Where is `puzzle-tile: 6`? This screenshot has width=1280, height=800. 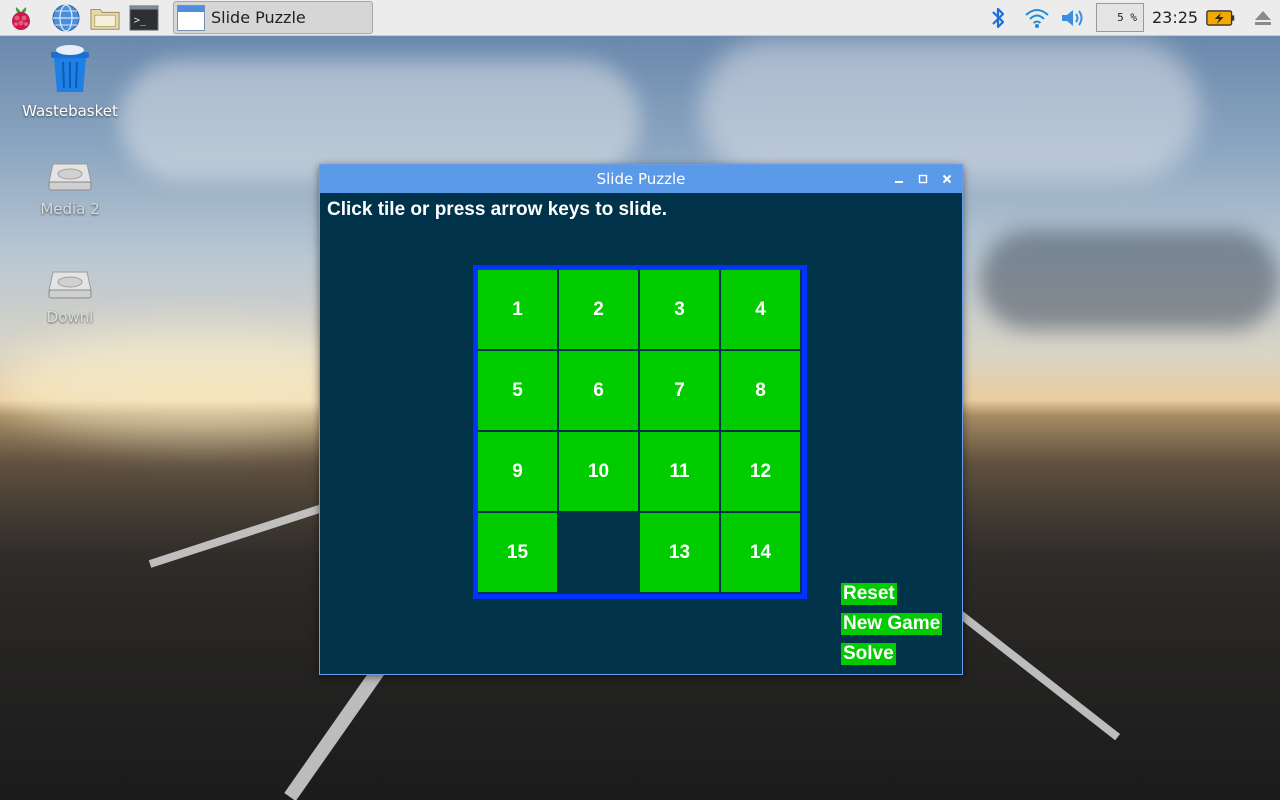 puzzle-tile: 6 is located at coordinates (599, 391).